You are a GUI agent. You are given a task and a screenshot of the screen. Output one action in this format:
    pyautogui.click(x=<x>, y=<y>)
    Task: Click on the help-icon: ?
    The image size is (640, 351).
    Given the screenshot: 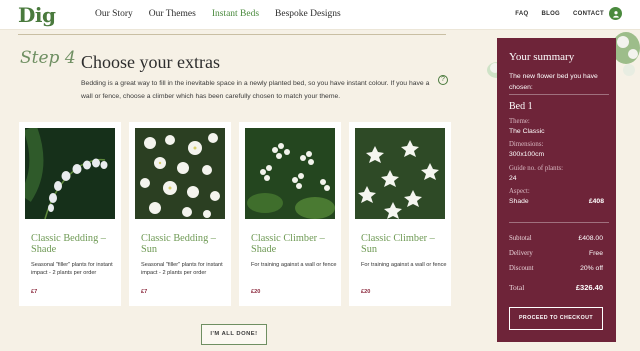 What is the action you would take?
    pyautogui.click(x=443, y=80)
    